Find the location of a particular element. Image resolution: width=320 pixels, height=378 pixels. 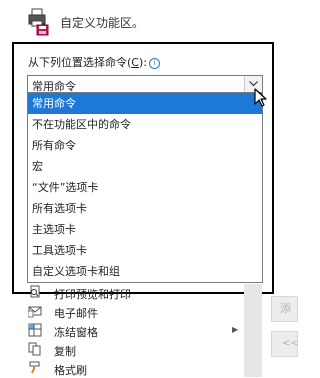

dropdown-option: 不在功能区中的命令 is located at coordinates (145, 124).